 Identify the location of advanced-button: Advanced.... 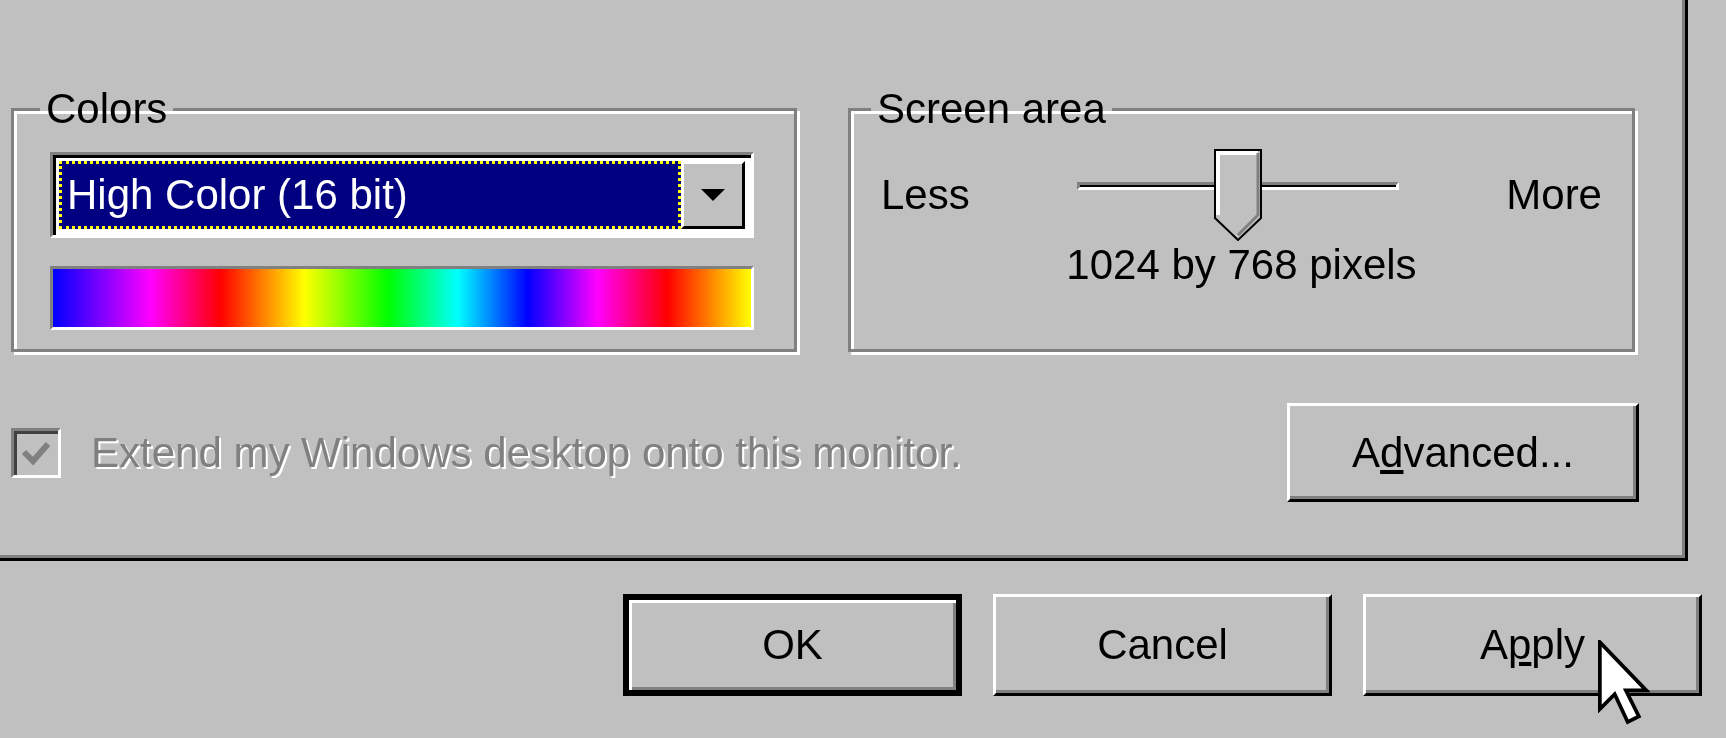
(1463, 452).